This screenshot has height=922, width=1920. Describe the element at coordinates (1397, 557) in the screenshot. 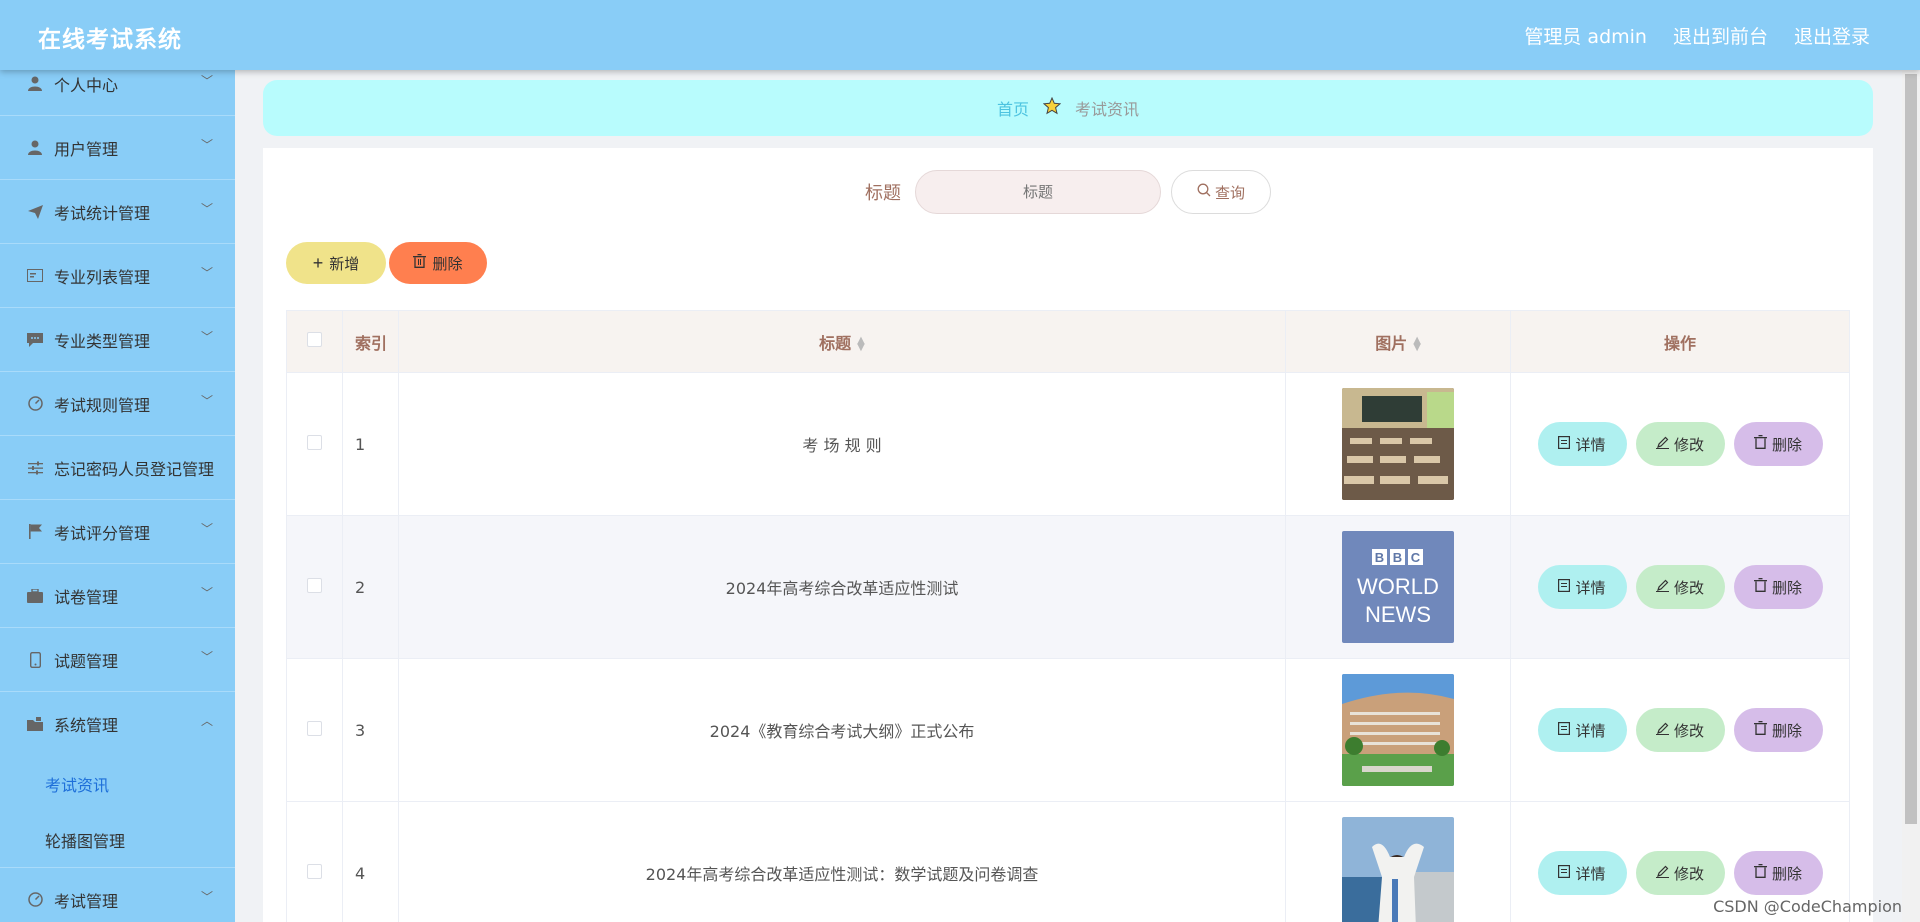

I see `bbc-b2: B` at that location.